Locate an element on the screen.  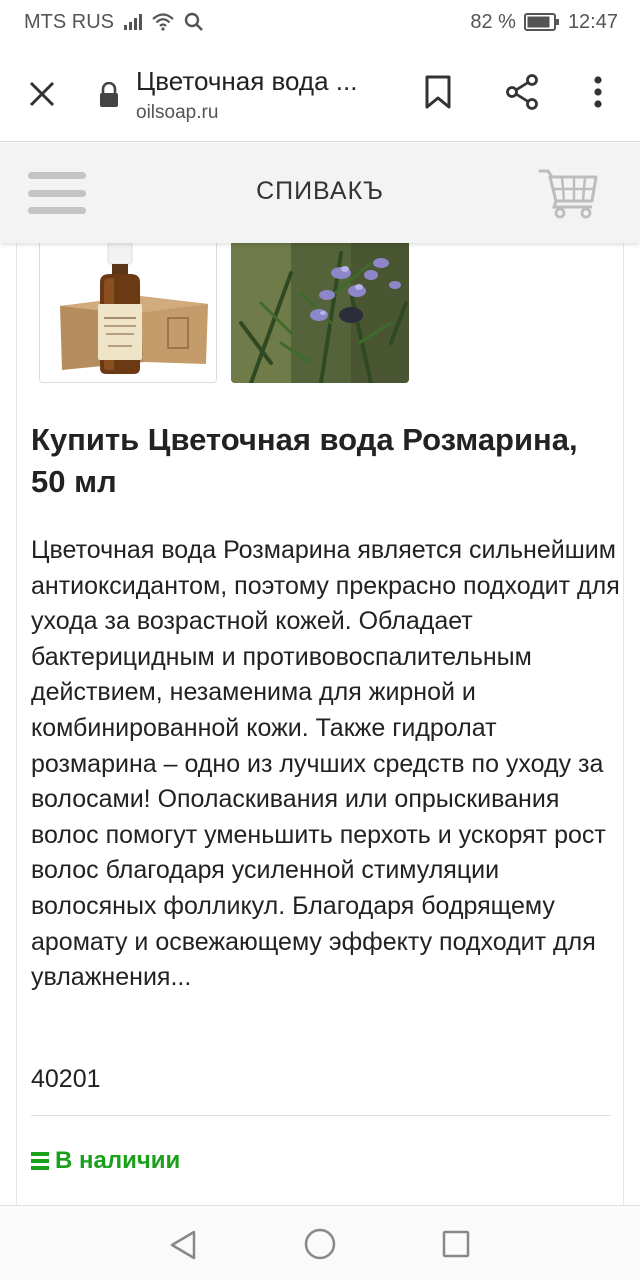
close-icon is located at coordinates (42, 94).